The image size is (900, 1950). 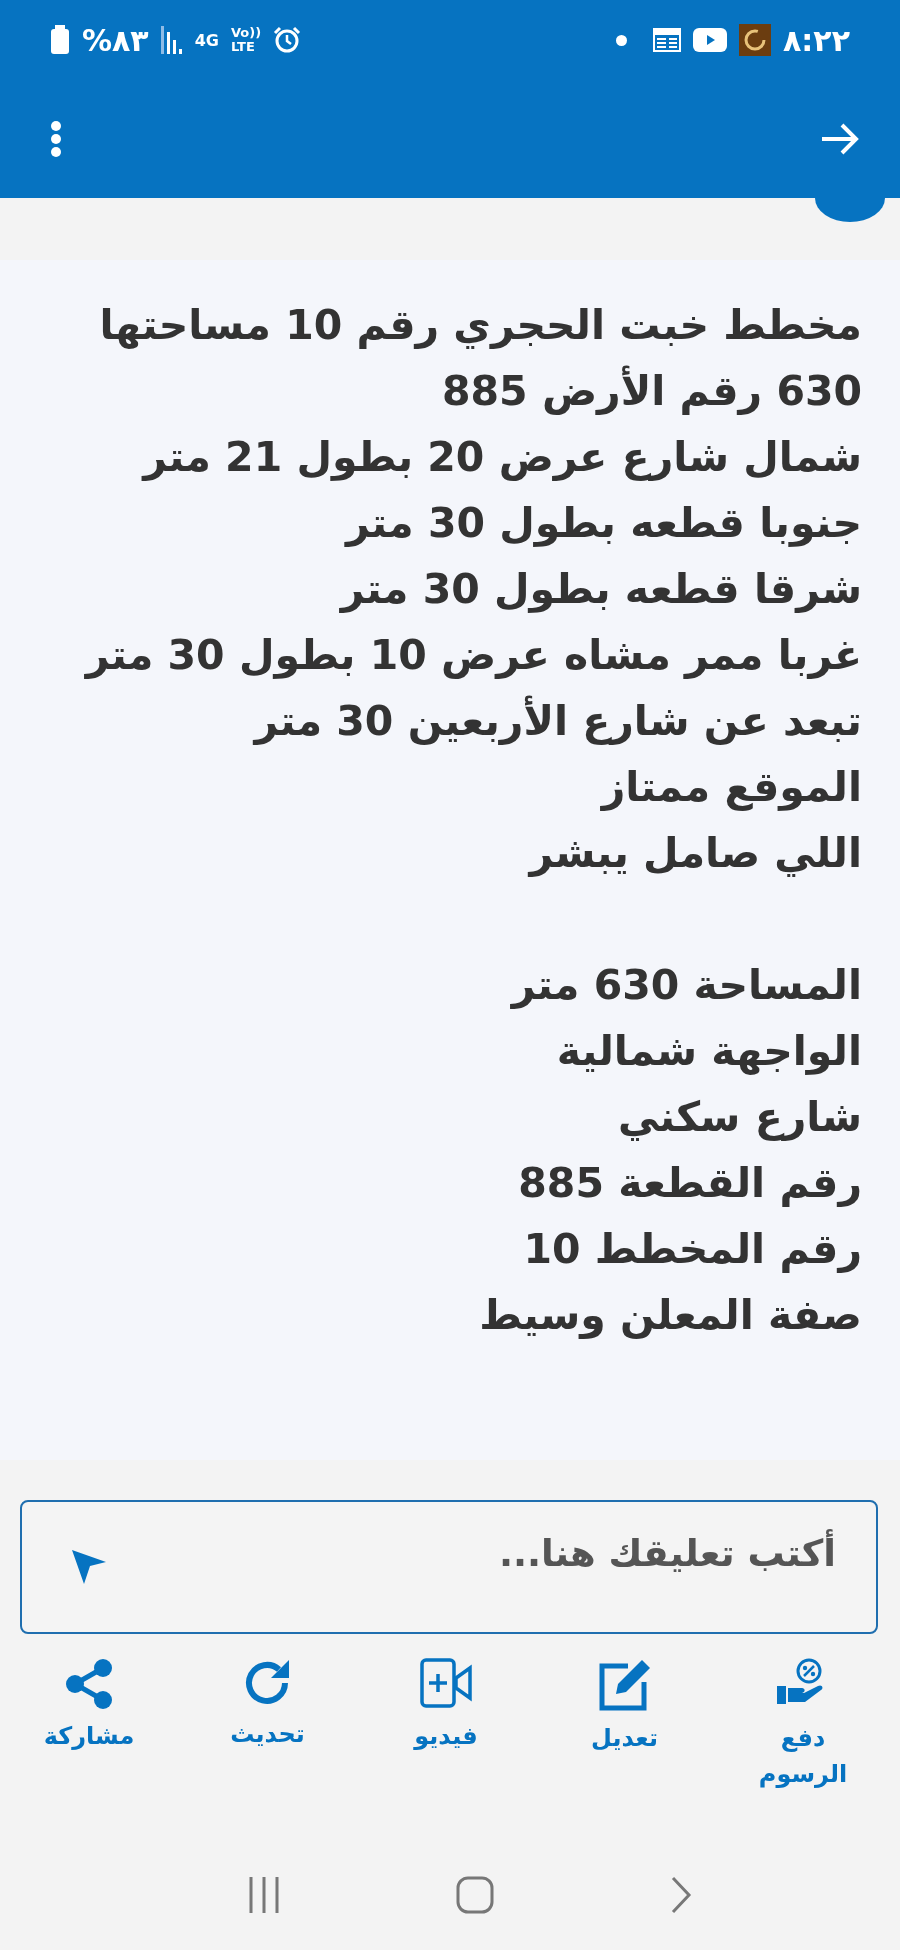 I want to click on edit-icon, so click(x=624, y=1685).